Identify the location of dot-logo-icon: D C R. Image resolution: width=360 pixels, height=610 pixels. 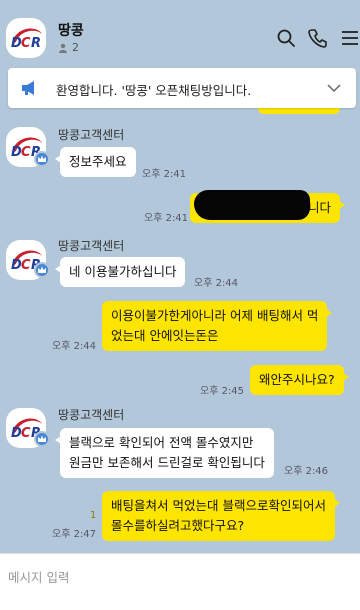
(26, 39).